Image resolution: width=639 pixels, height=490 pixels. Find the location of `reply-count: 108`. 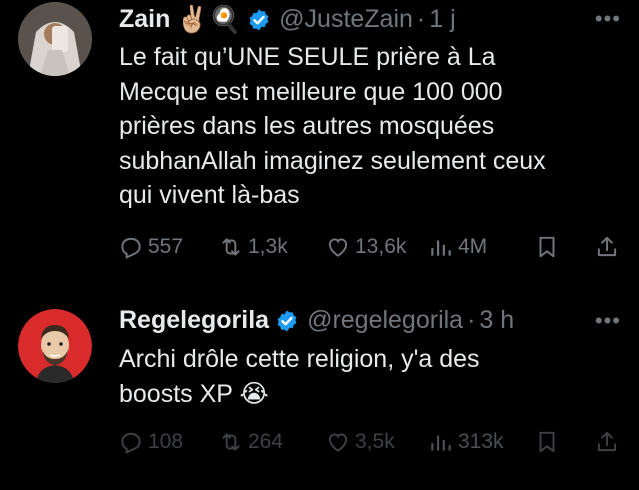

reply-count: 108 is located at coordinates (166, 441).